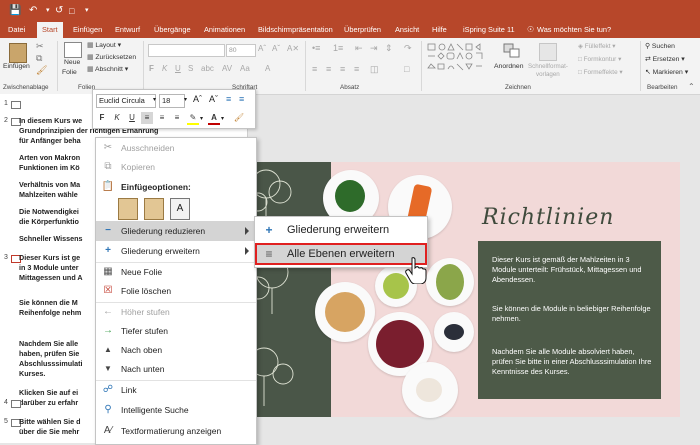  Describe the element at coordinates (176, 291) in the screenshot. I see `menu-item-delete-slide: ☒ Folie löschen` at that location.